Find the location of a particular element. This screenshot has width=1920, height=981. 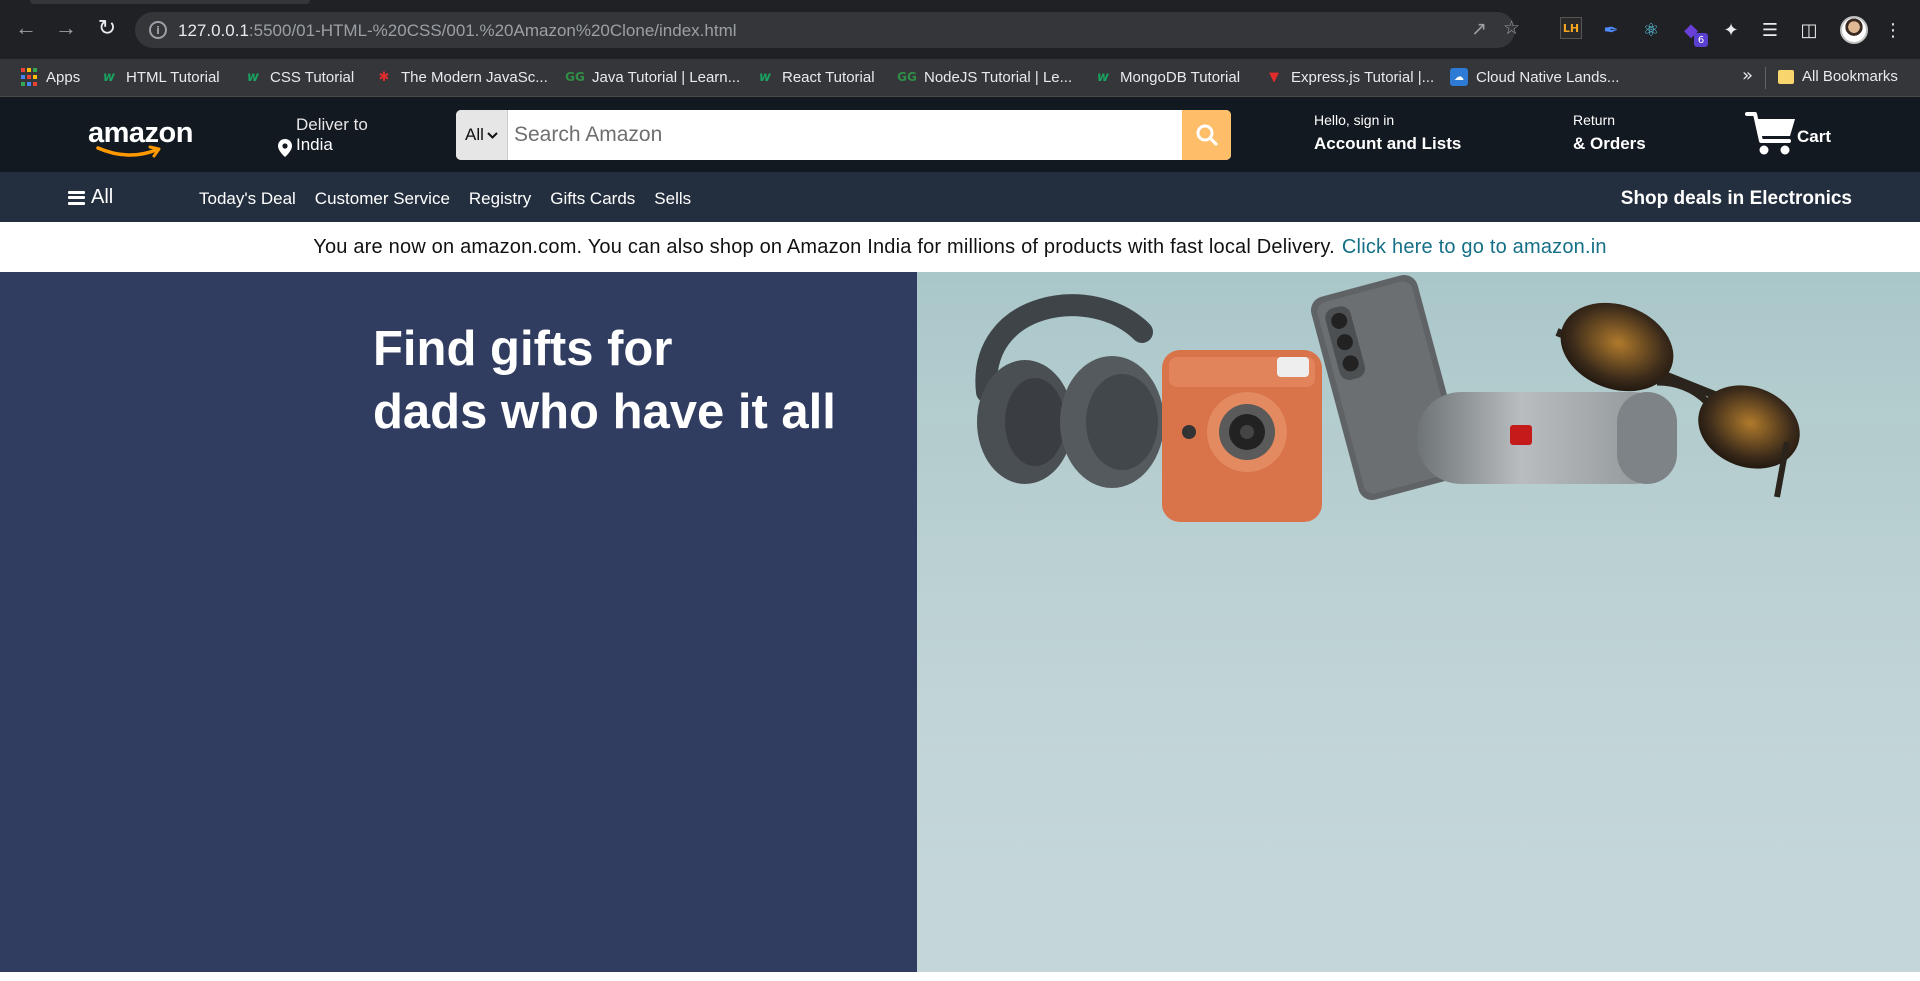

forward-arrow-icon: → is located at coordinates (66, 28).